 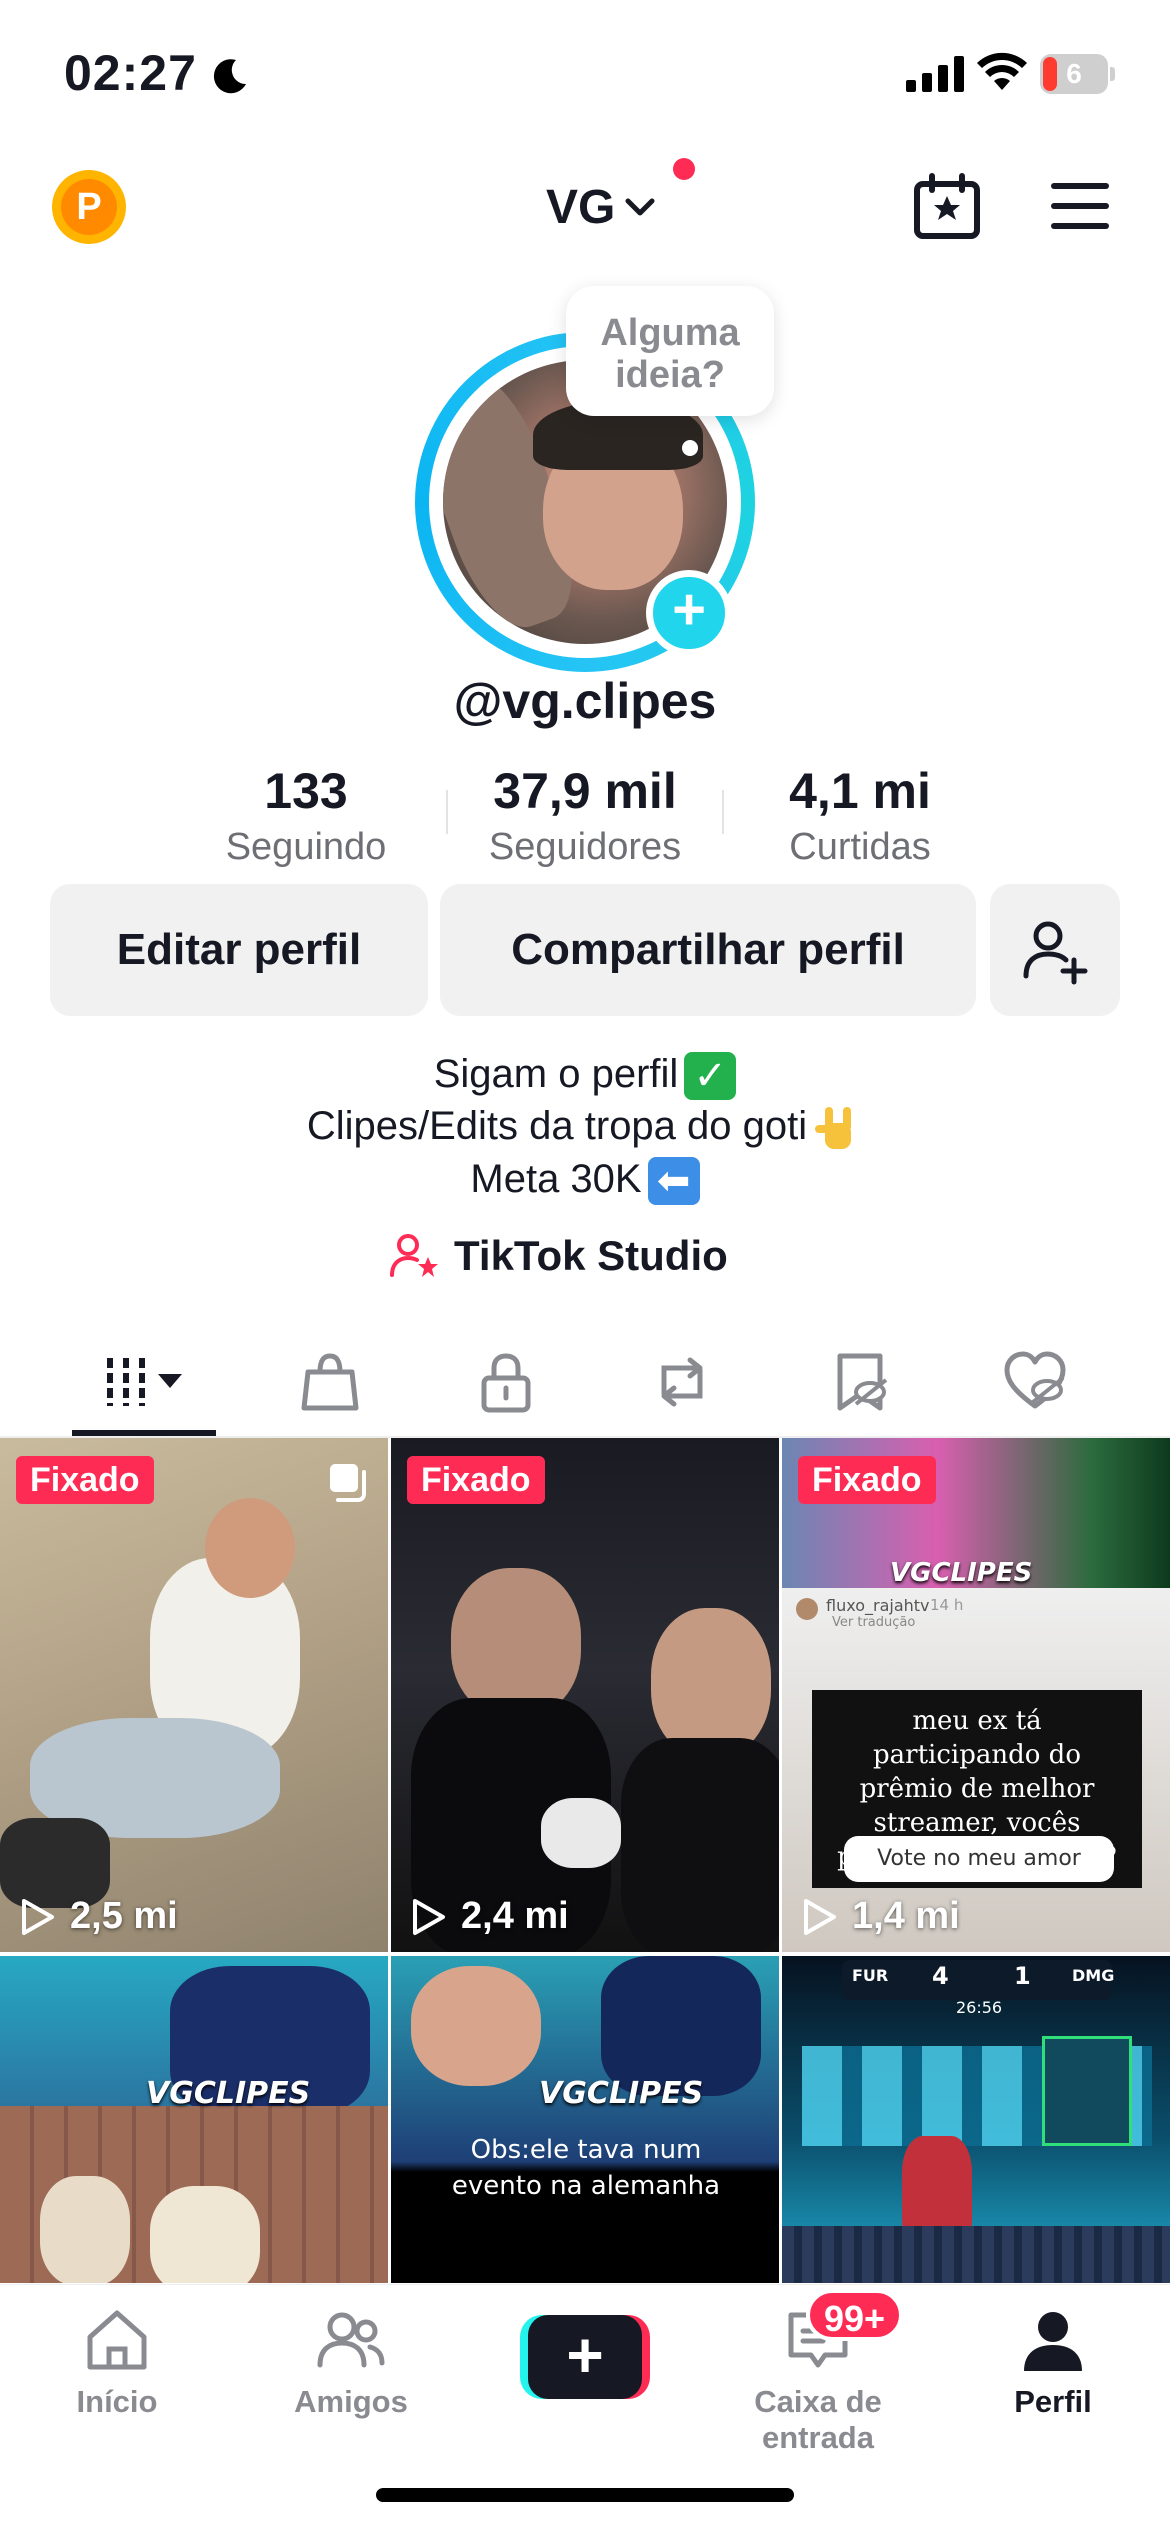 I want to click on account-name: VG, so click(x=581, y=207).